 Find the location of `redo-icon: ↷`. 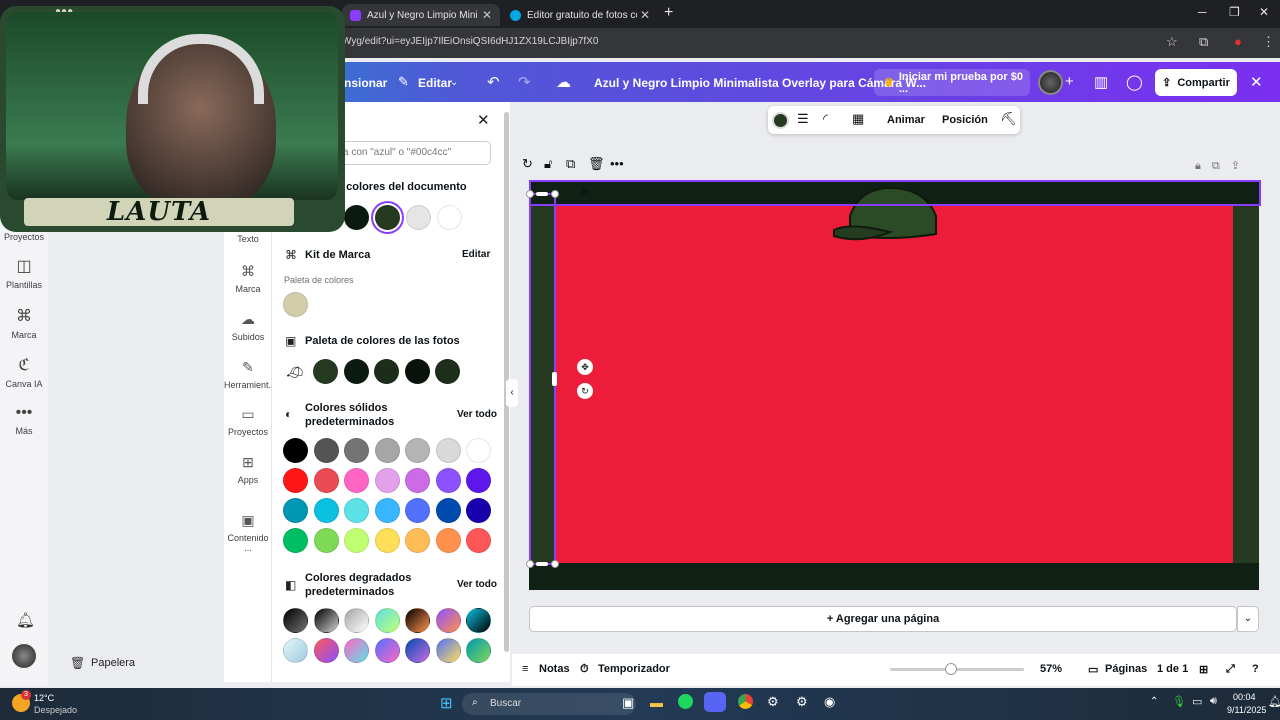

redo-icon: ↷ is located at coordinates (524, 82).